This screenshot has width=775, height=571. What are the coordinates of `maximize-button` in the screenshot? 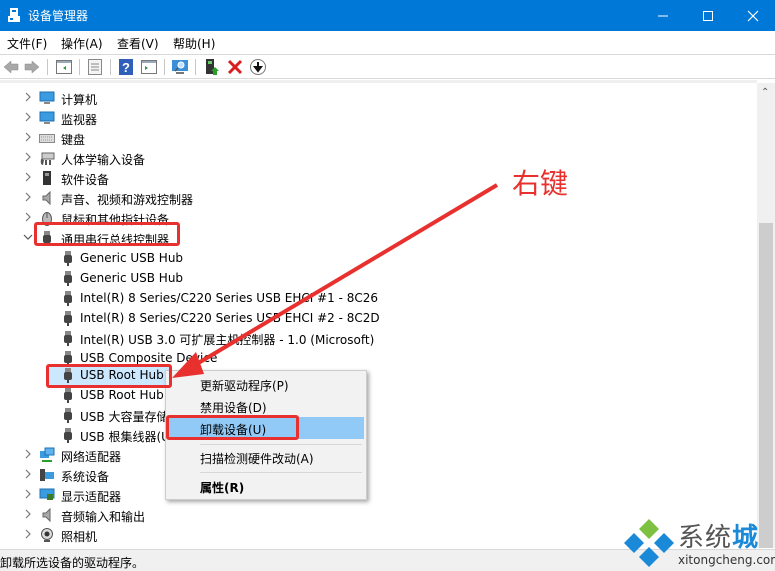 It's located at (707, 15).